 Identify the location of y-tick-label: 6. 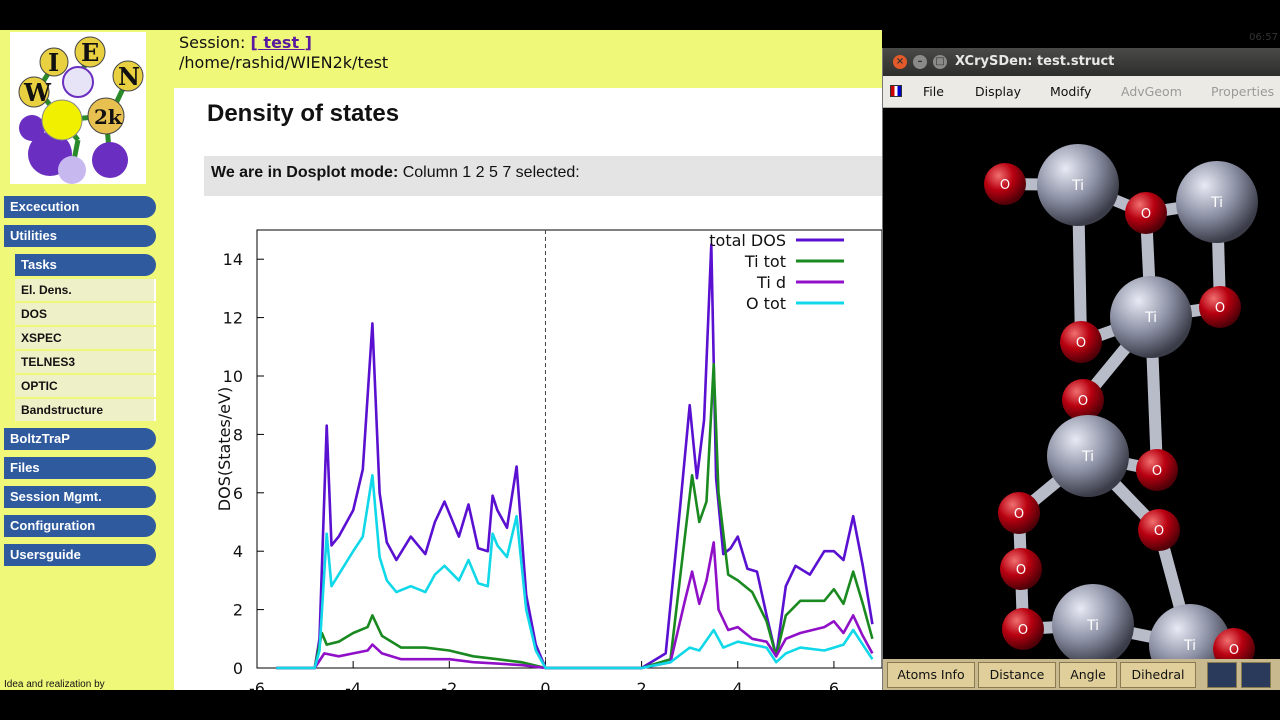
(238, 493).